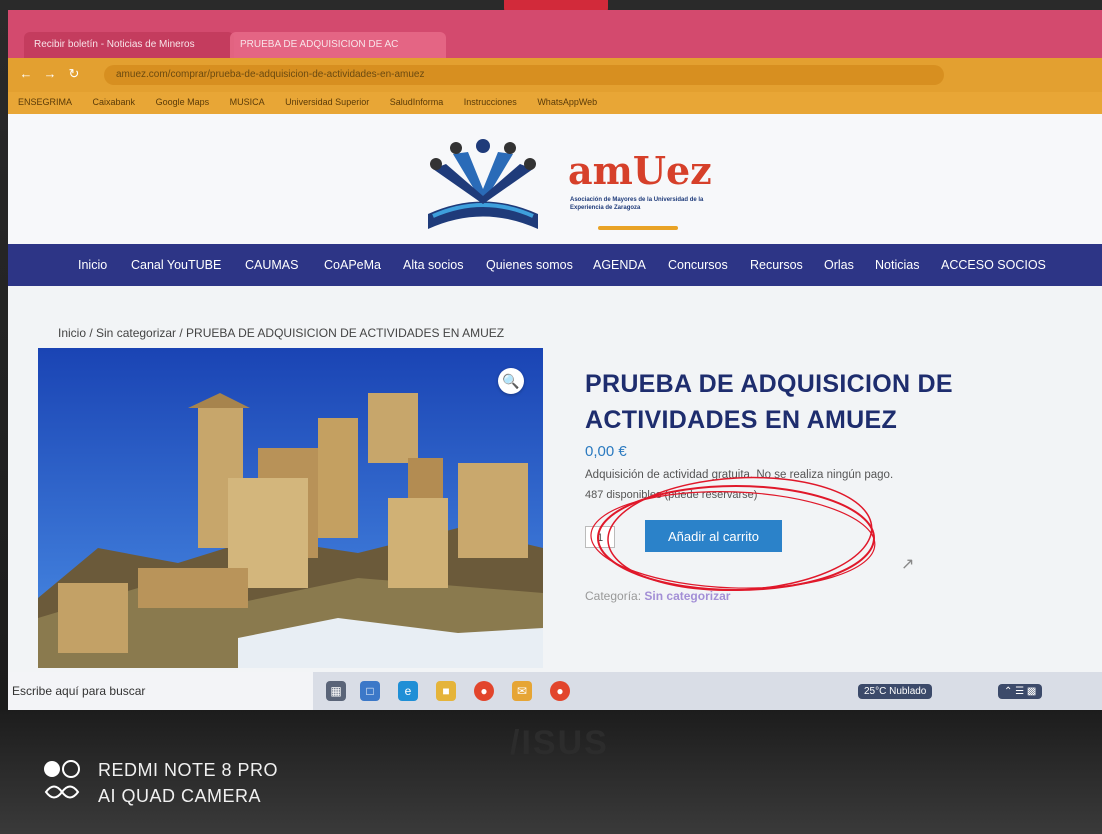 This screenshot has height=834, width=1102. I want to click on logo-title: amUez, so click(640, 170).